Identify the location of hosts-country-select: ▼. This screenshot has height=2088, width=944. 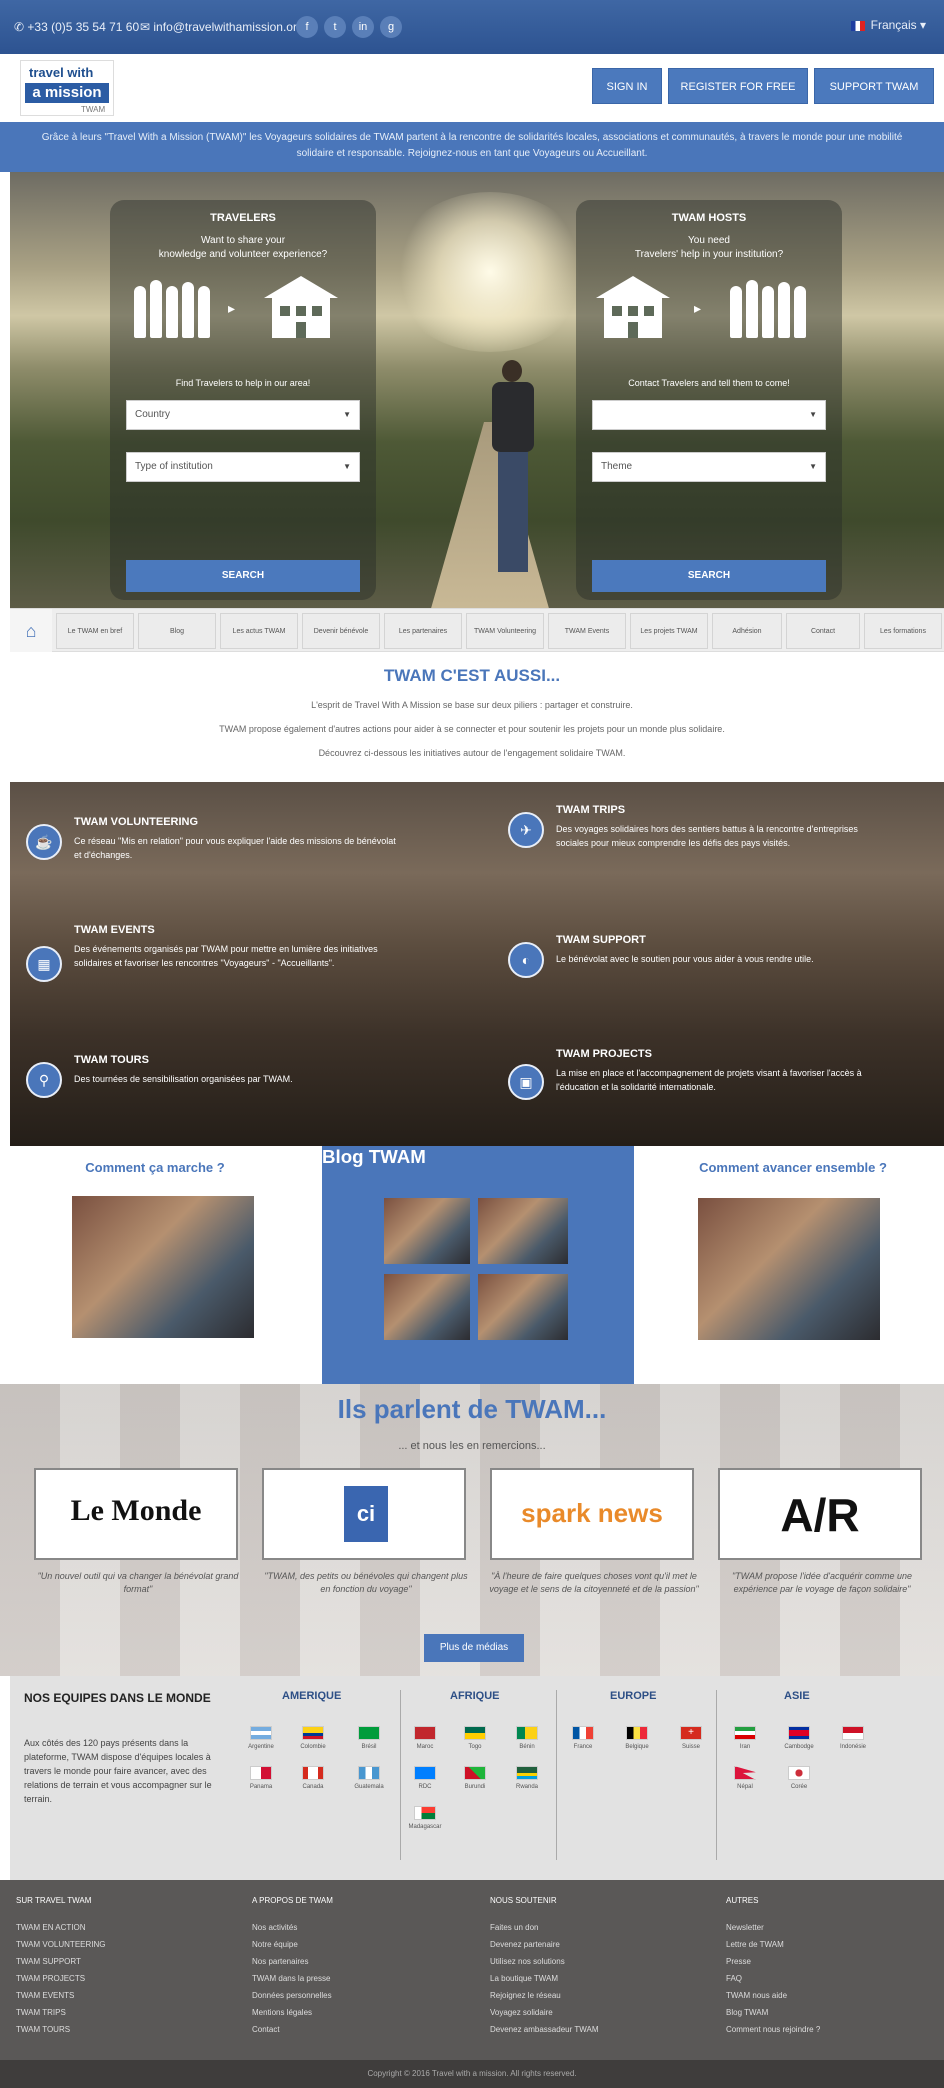
(709, 415).